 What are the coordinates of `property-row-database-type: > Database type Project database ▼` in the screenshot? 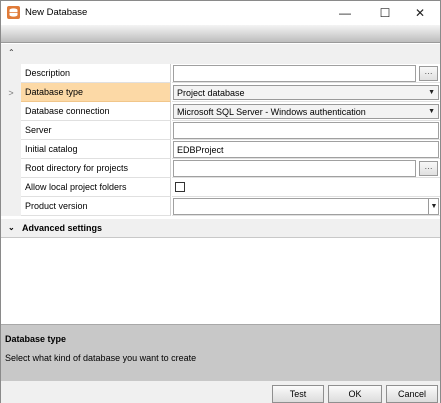 It's located at (220, 92).